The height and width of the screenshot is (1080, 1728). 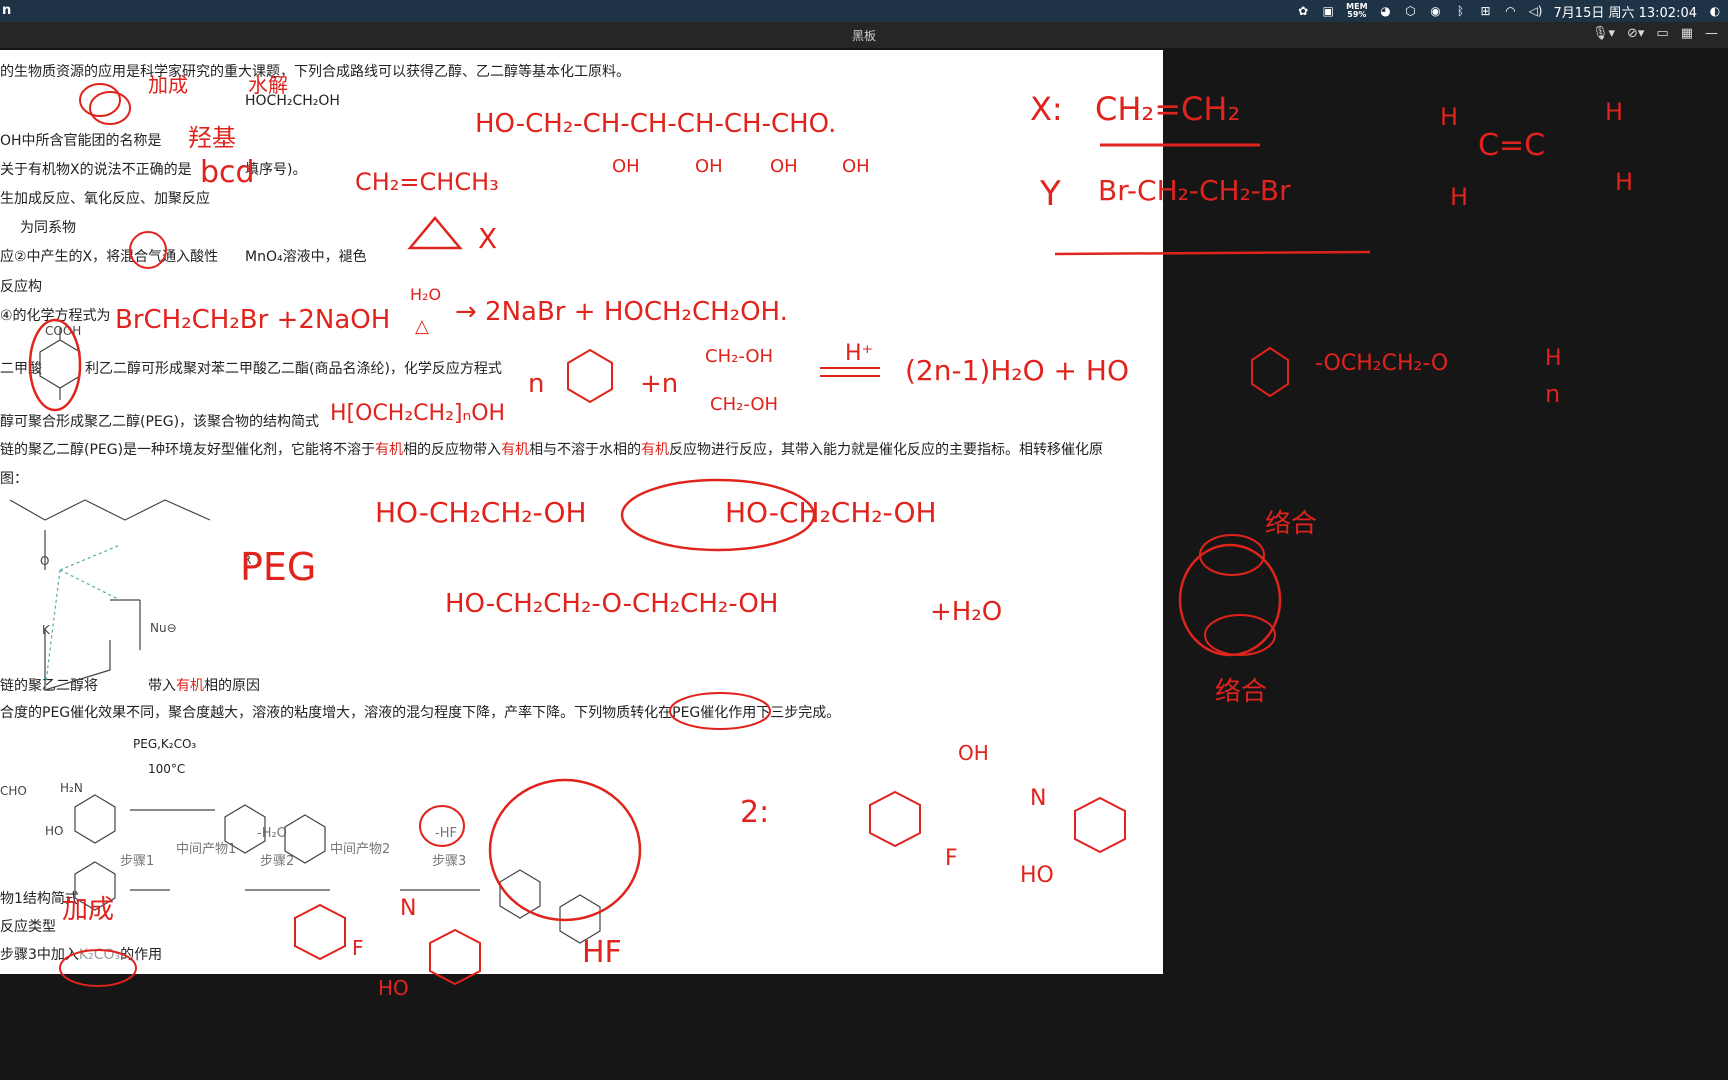 I want to click on annotation-polyester-left: (2n-1)H₂O + HO, so click(x=1017, y=370).